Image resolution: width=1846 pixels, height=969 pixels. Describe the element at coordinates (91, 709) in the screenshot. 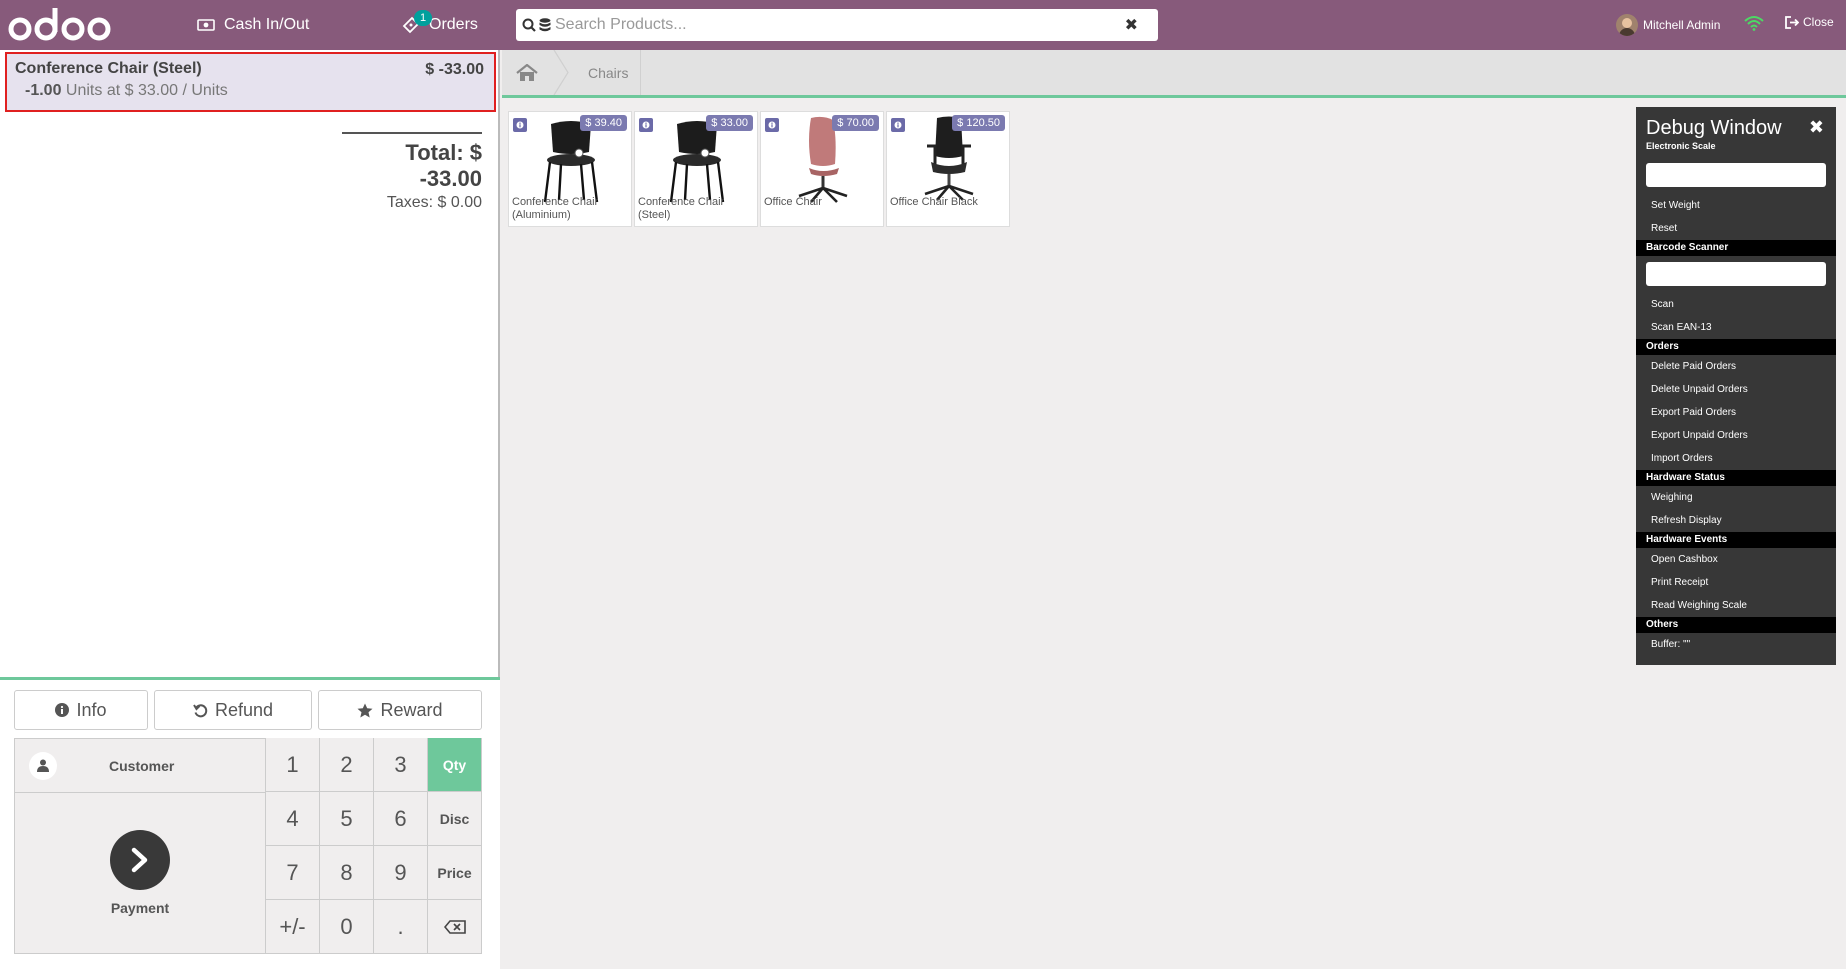

I see `info-label: Info` at that location.